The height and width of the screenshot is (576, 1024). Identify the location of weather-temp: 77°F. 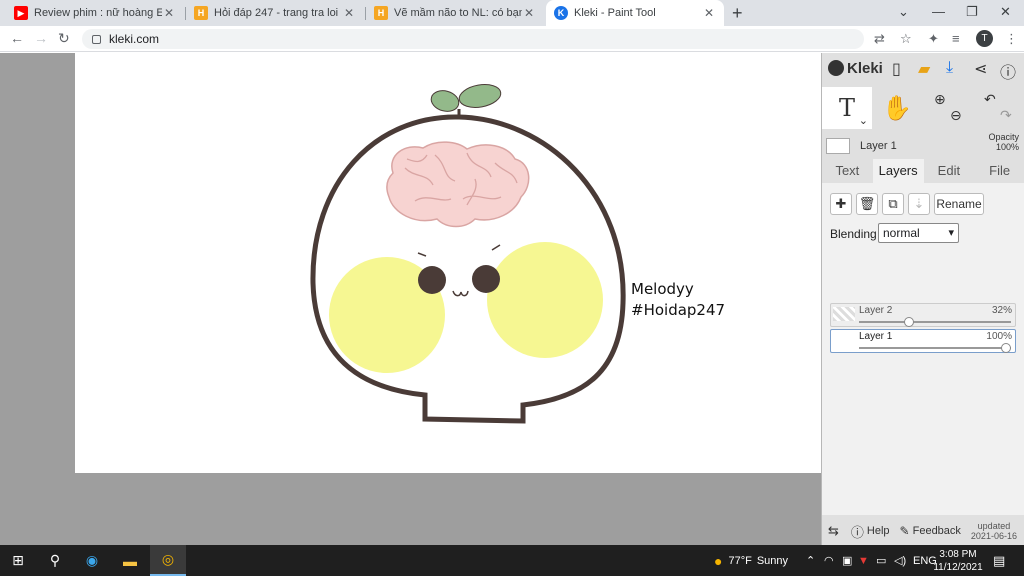
(740, 560).